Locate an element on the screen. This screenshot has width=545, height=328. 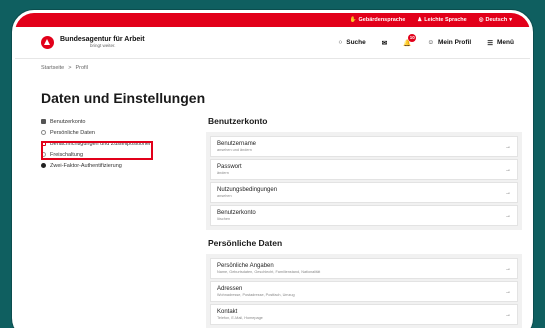
search-icon: ○ is located at coordinates (340, 42).